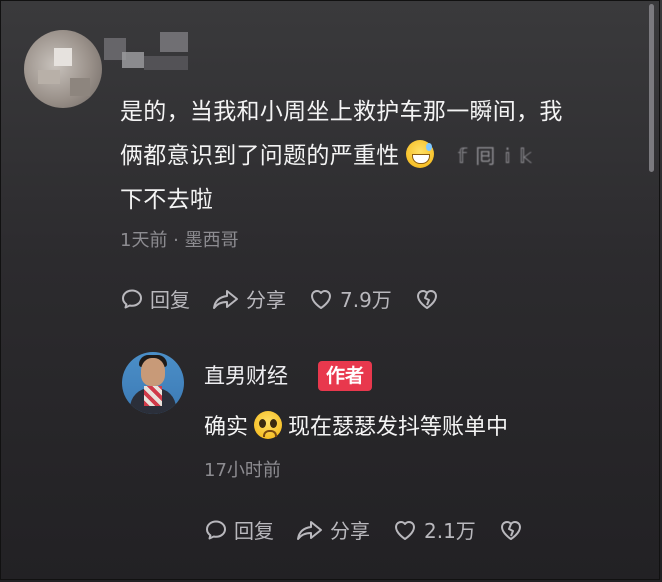 The image size is (662, 582). I want to click on comment-text-line-3: 下不去啦, so click(167, 200).